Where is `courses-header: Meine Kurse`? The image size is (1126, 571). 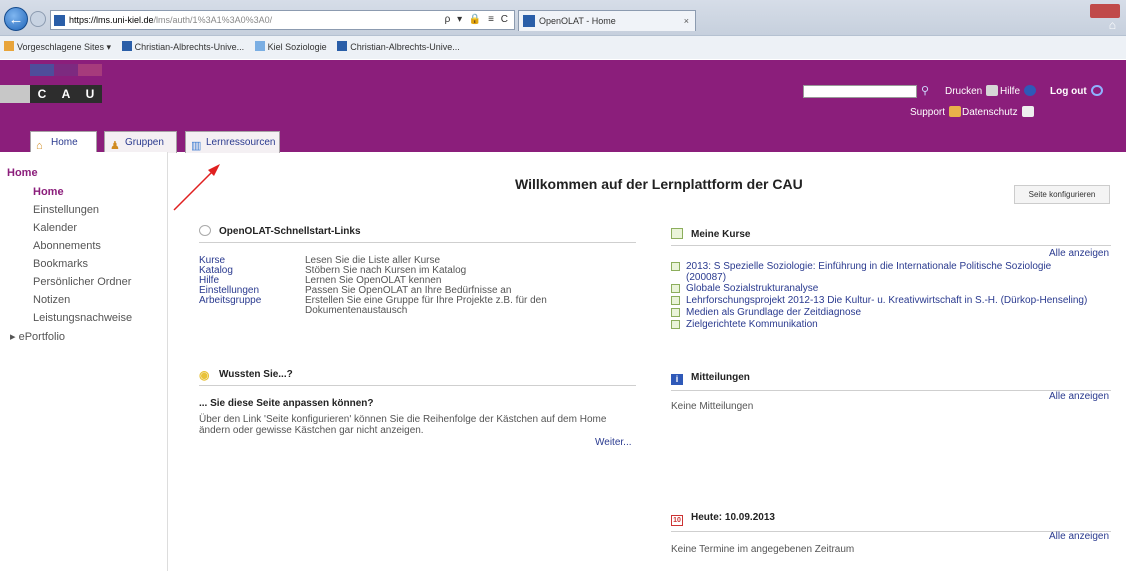
courses-header: Meine Kurse is located at coordinates (891, 237).